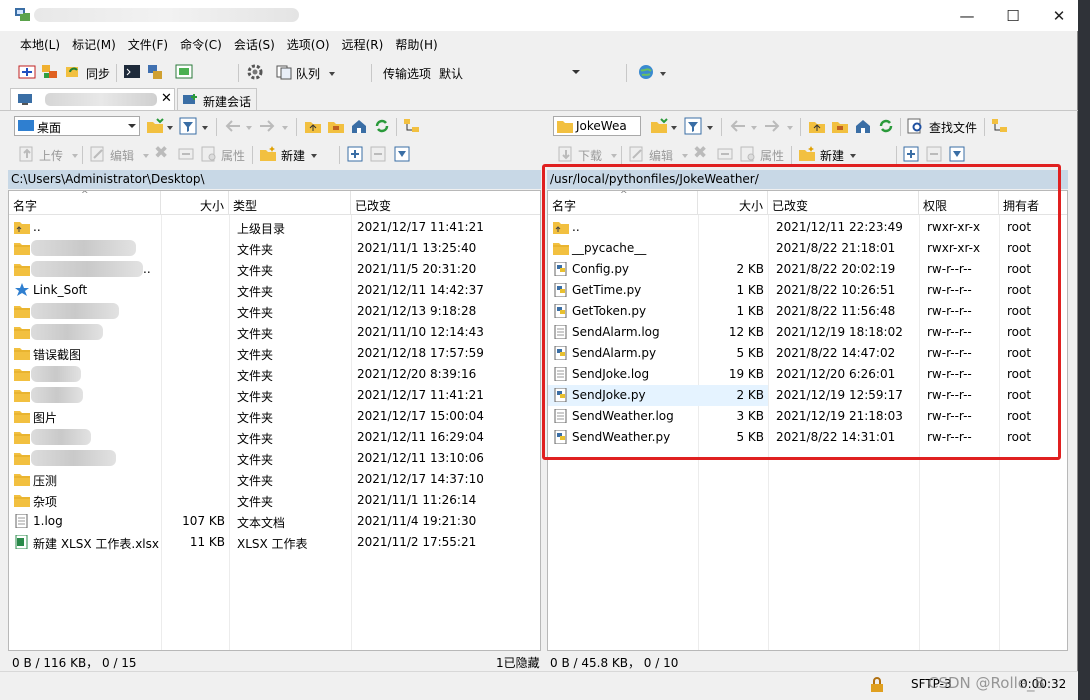  I want to click on close-button: ✕, so click(1059, 15).